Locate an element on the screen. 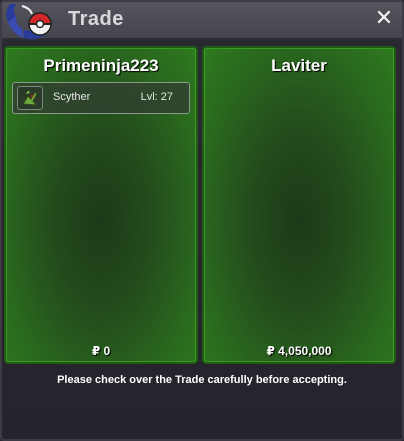 The image size is (404, 441). pokemon-name: Scyther is located at coordinates (72, 97).